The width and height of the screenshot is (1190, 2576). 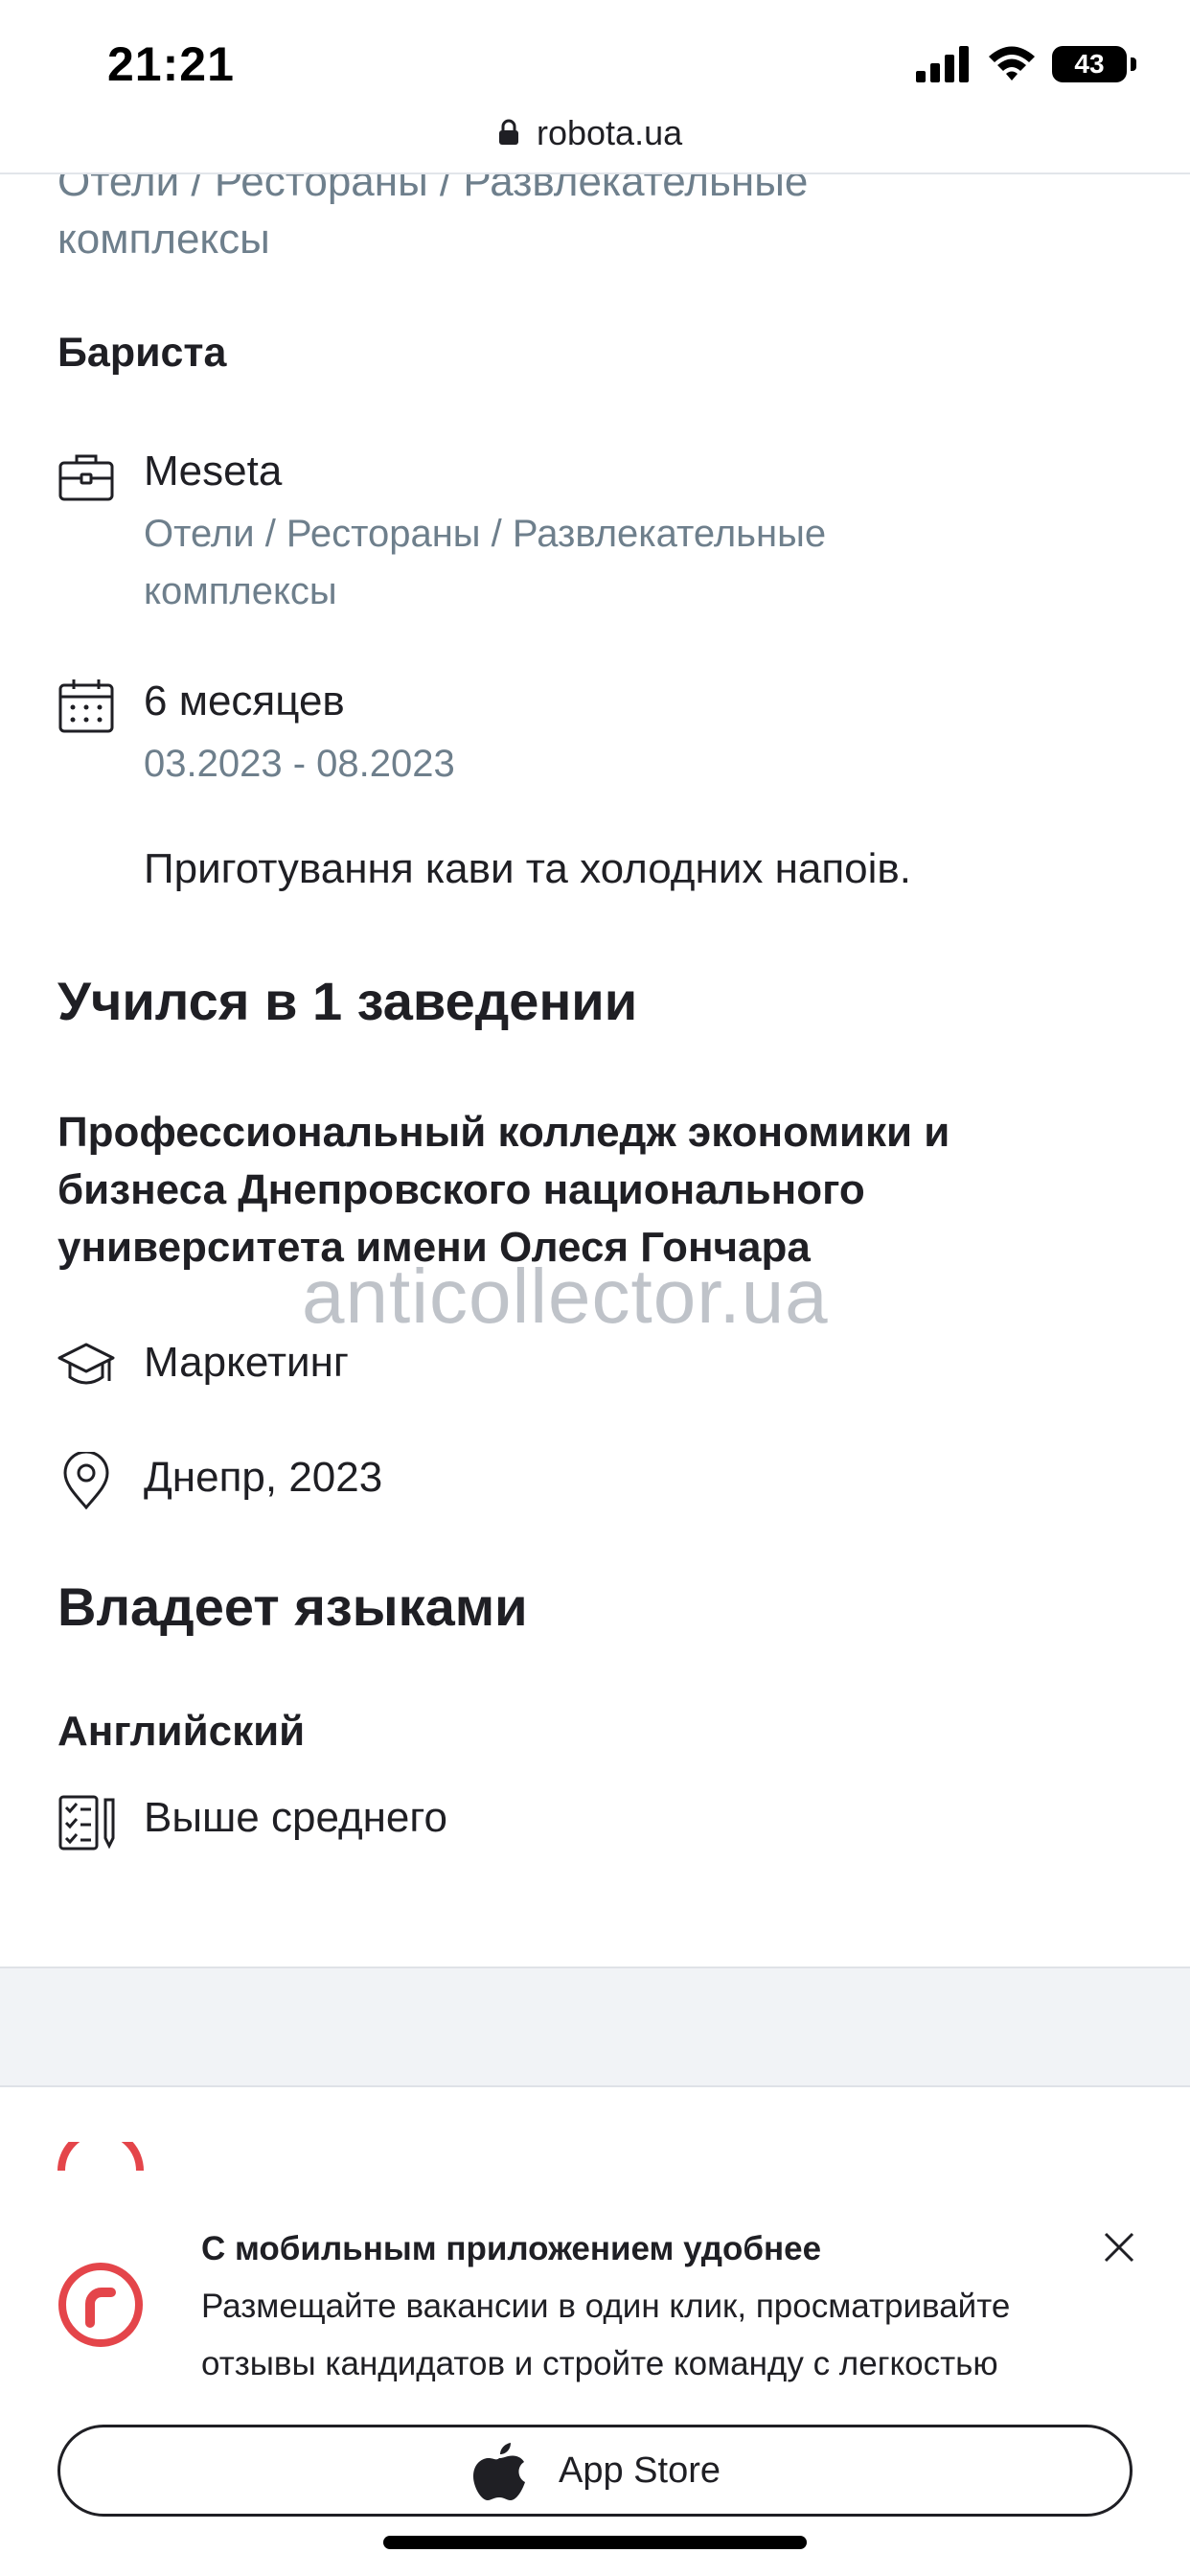 I want to click on watermark: anticollector.ua, so click(x=565, y=1296).